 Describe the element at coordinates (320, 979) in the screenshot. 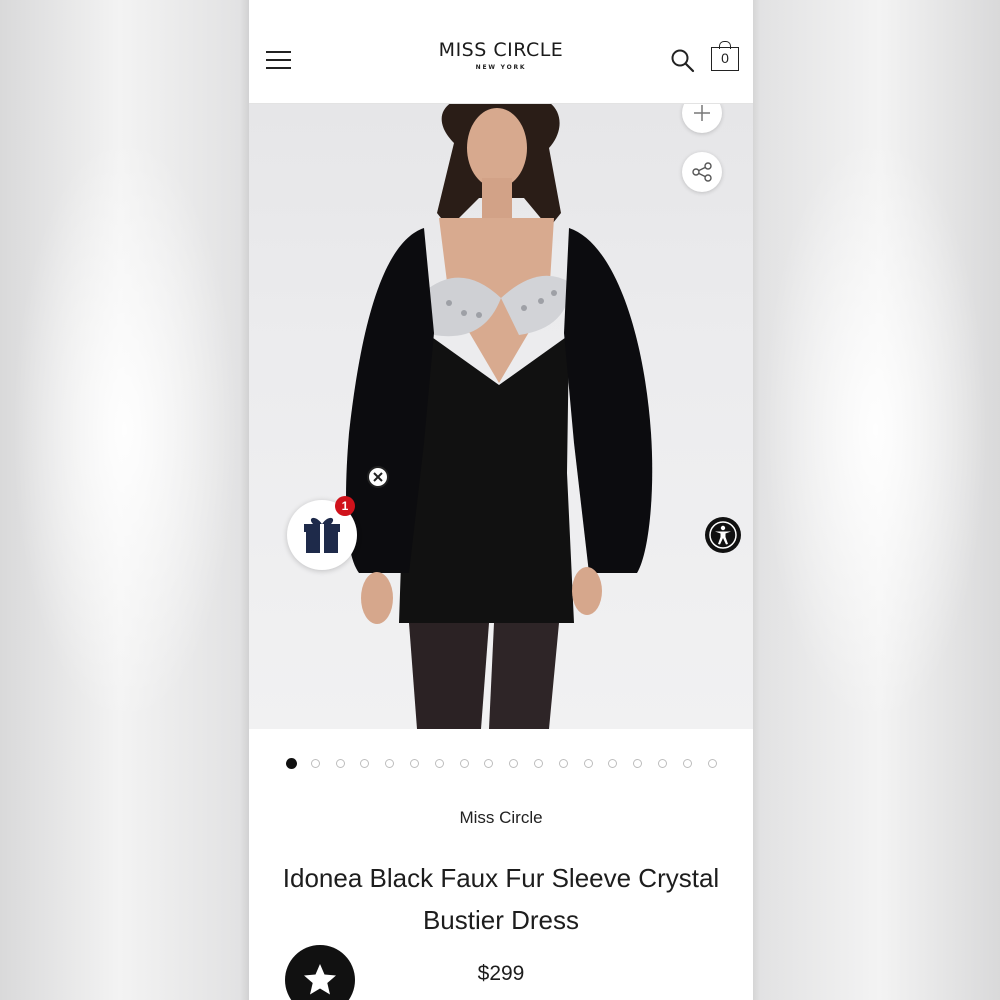

I see `star-icon` at that location.